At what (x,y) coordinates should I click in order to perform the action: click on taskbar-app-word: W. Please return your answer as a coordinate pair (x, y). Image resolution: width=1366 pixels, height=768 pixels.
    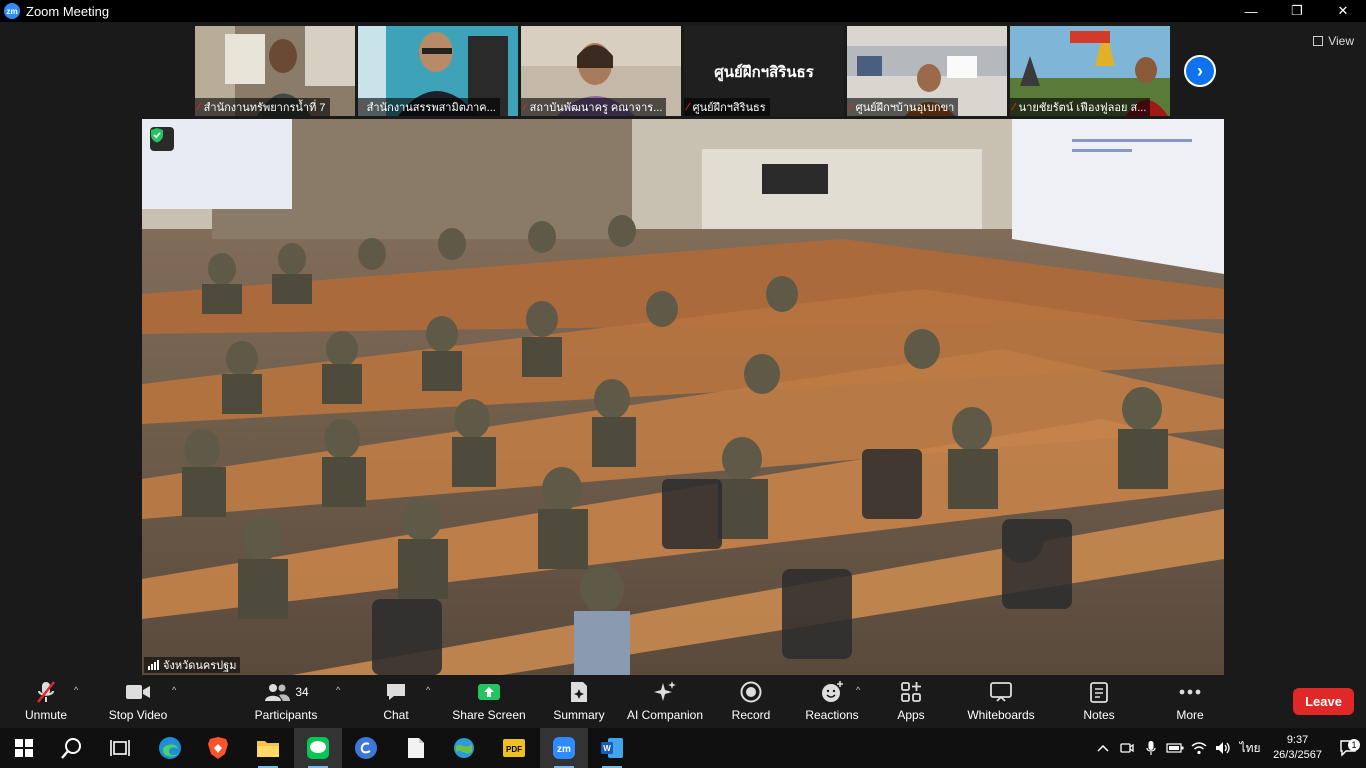
    Looking at the image, I should click on (612, 748).